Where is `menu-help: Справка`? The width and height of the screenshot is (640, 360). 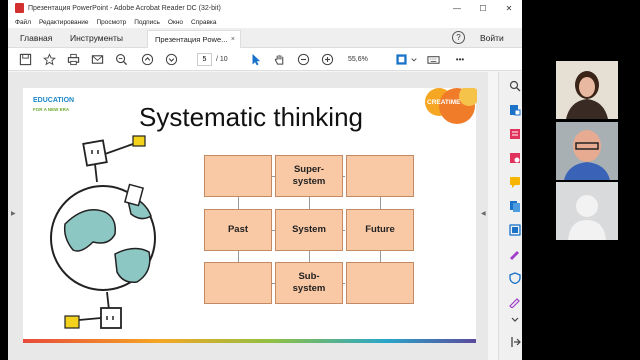
menu-help: Справка is located at coordinates (204, 22).